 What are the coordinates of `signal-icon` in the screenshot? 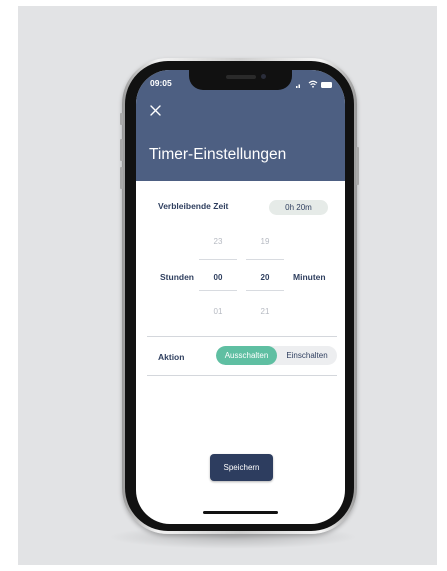 It's located at (298, 86).